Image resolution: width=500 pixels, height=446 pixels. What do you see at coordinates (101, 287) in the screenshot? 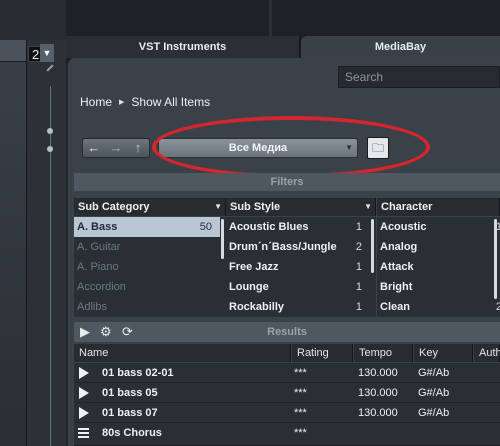
I see `item-label: Accordion` at bounding box center [101, 287].